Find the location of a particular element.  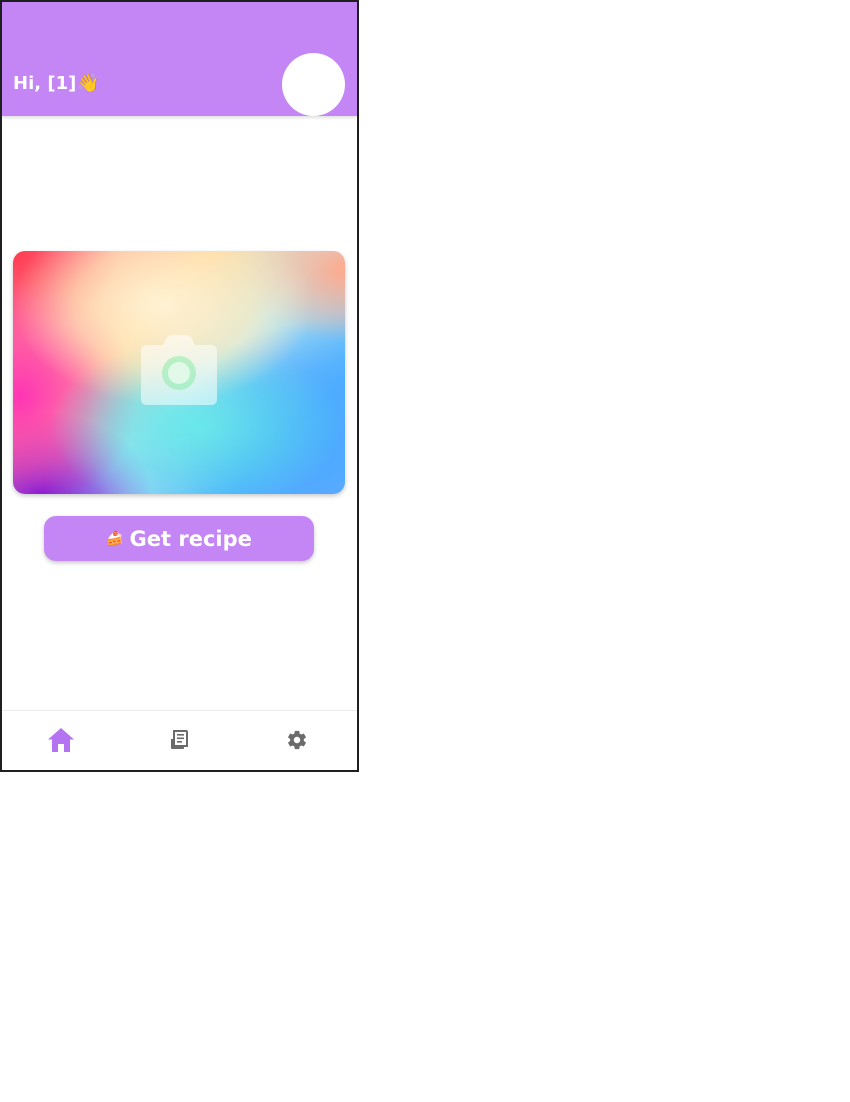

bottom-navigation is located at coordinates (179, 740).